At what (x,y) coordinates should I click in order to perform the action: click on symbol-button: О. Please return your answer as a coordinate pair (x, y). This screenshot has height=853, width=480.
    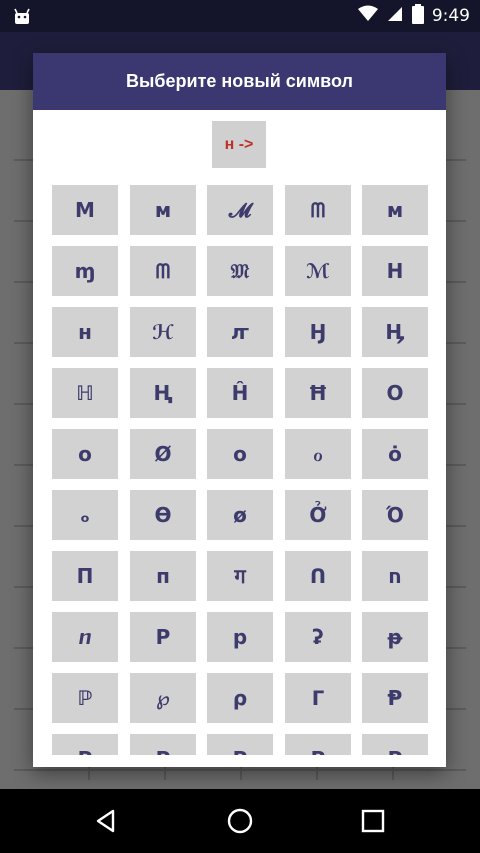
    Looking at the image, I should click on (395, 393).